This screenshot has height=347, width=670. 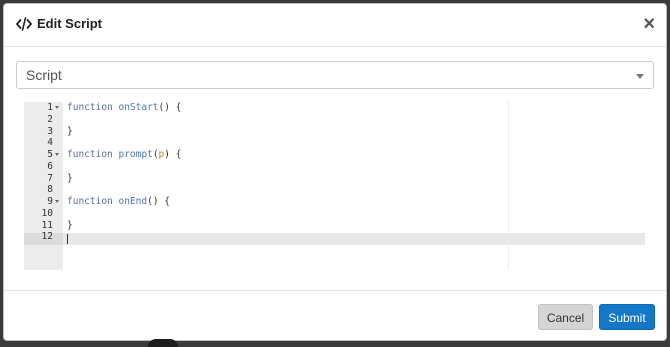 I want to click on code-line: 2, so click(x=334, y=120).